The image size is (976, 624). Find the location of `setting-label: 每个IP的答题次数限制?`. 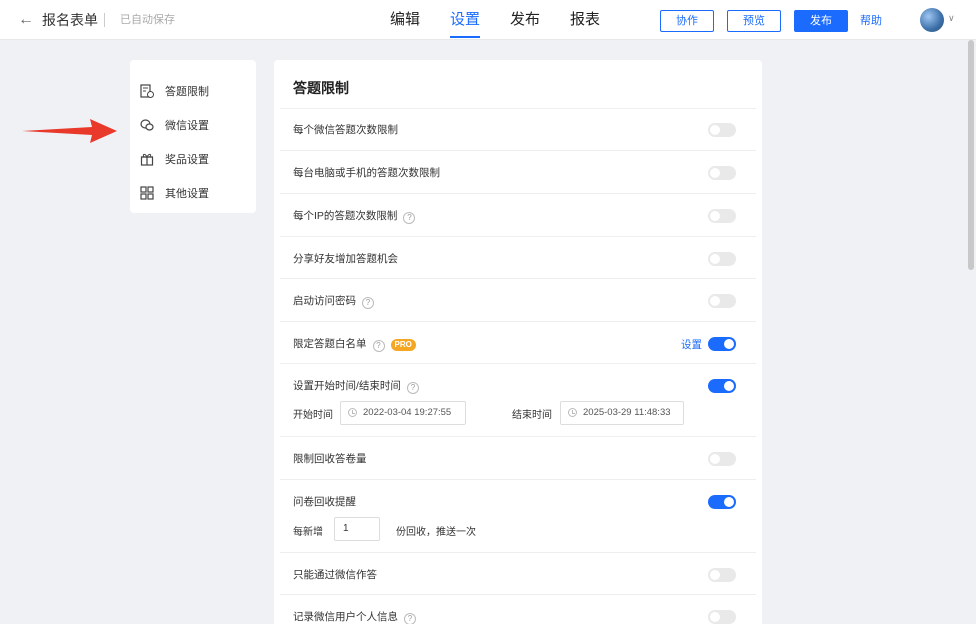

setting-label: 每个IP的答题次数限制? is located at coordinates (354, 216).